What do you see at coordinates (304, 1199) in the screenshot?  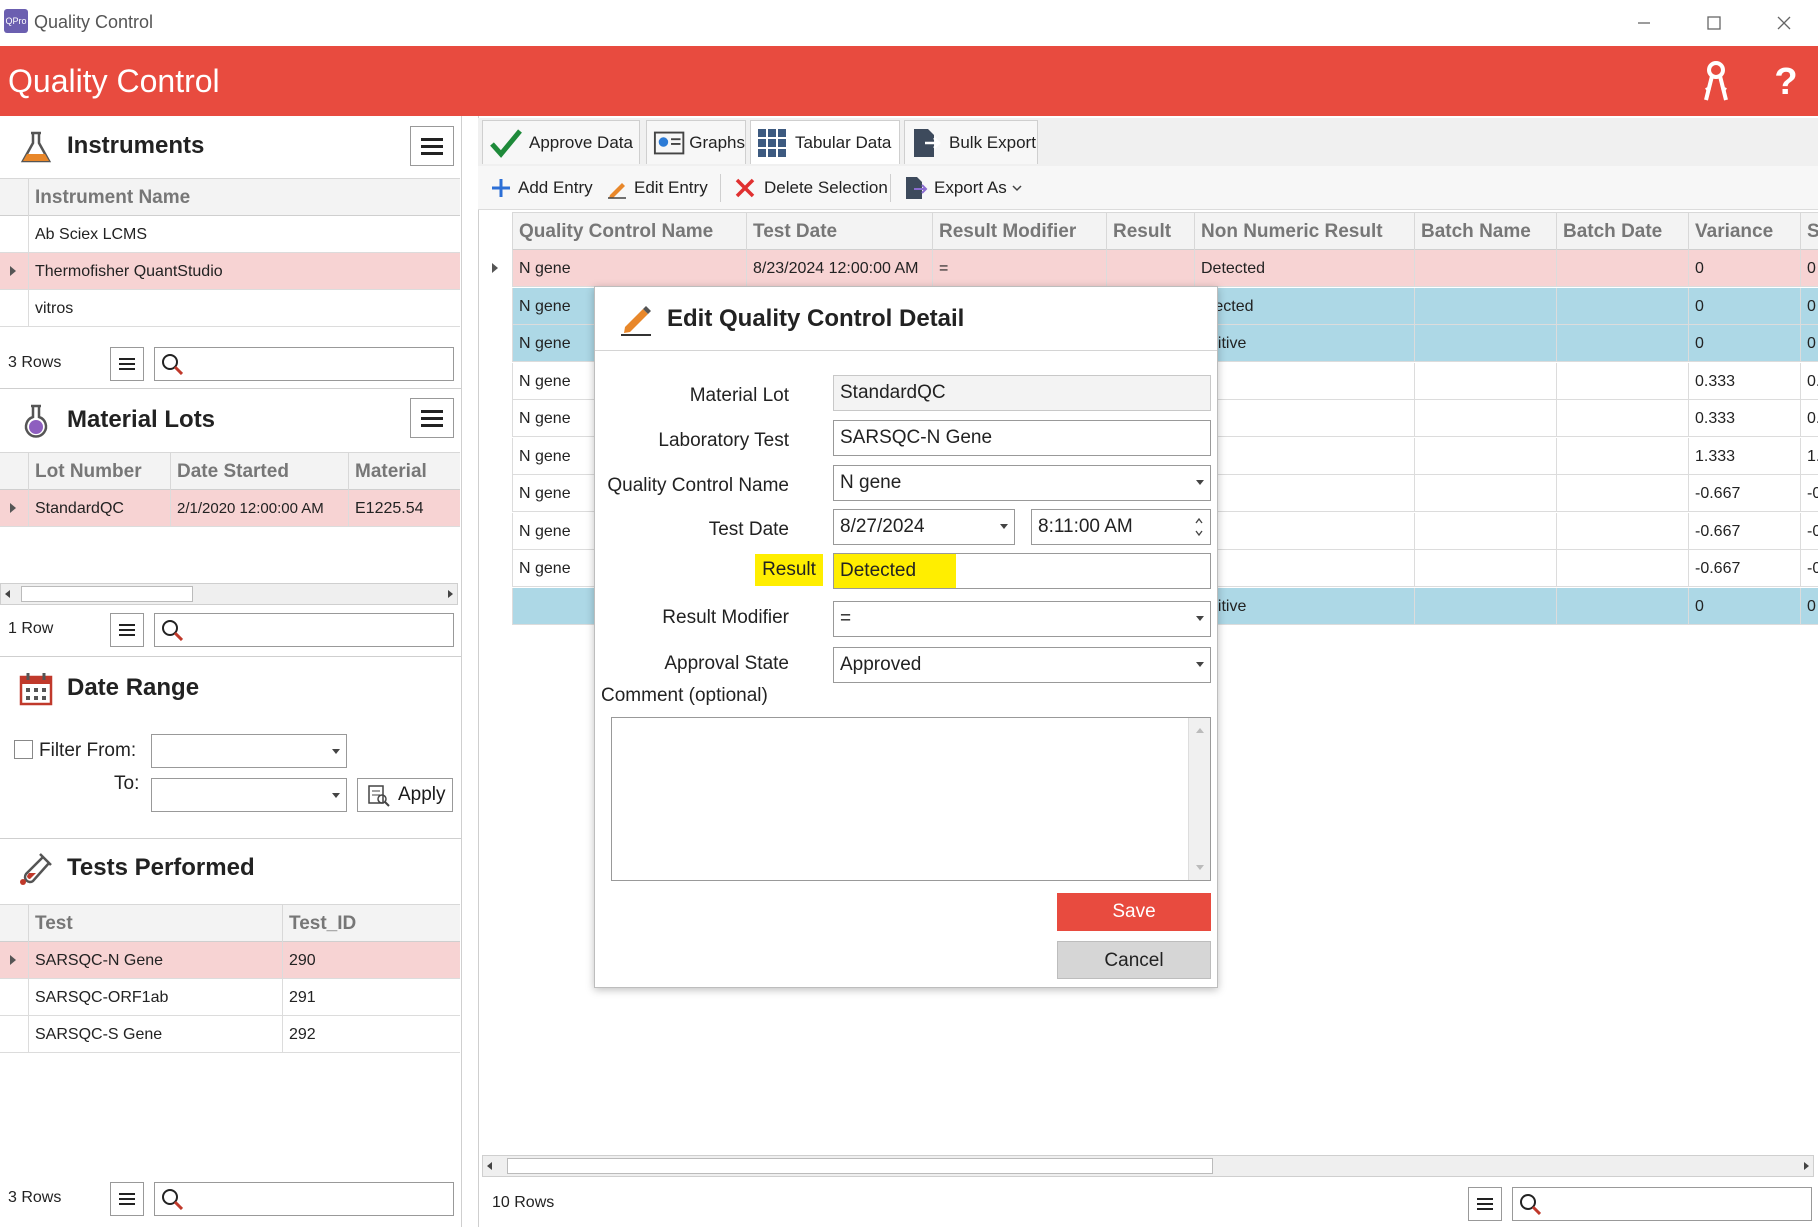 I see `tests-search-input` at bounding box center [304, 1199].